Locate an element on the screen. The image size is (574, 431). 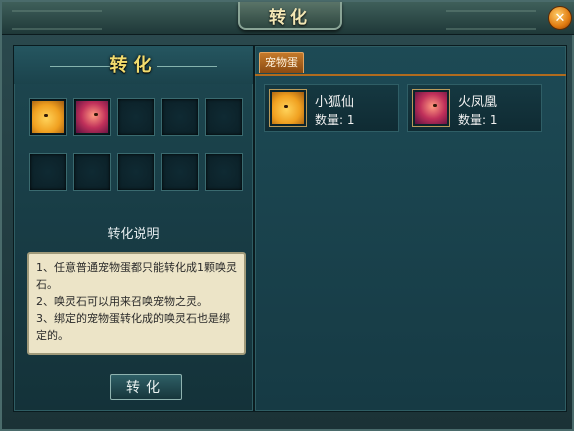
conversion-panel-title: 转化 is located at coordinates (133, 65).